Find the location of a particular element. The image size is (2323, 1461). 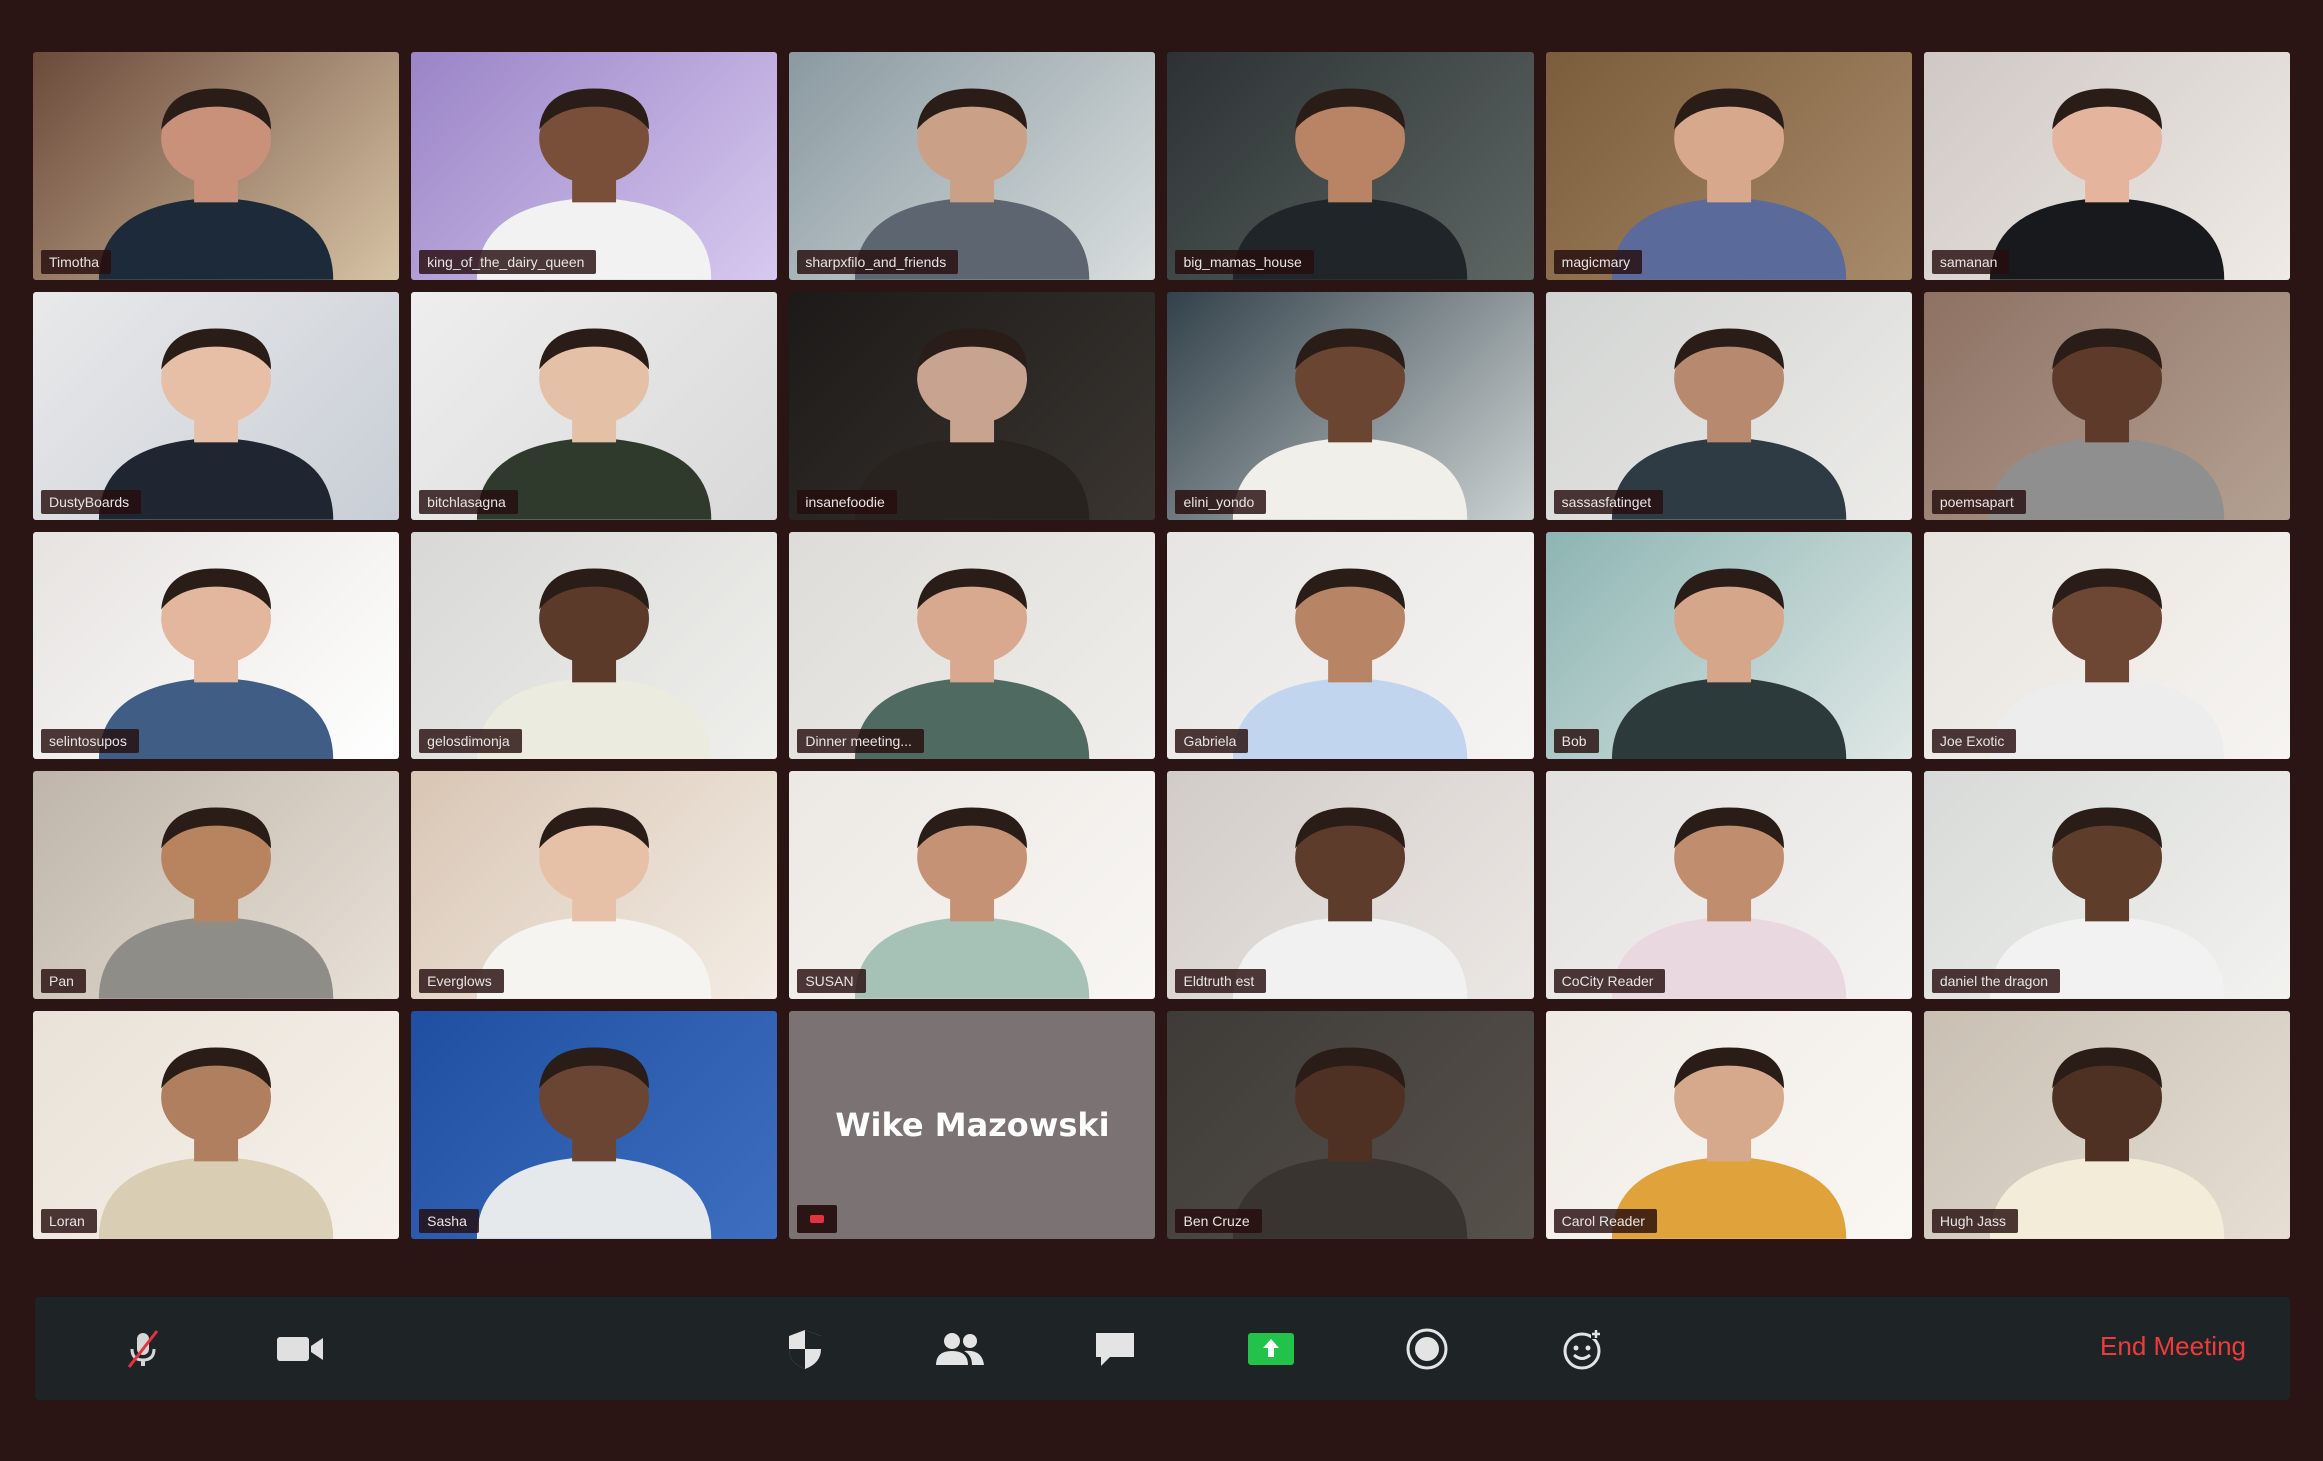

participant-name: gelosdimonja is located at coordinates (470, 741).